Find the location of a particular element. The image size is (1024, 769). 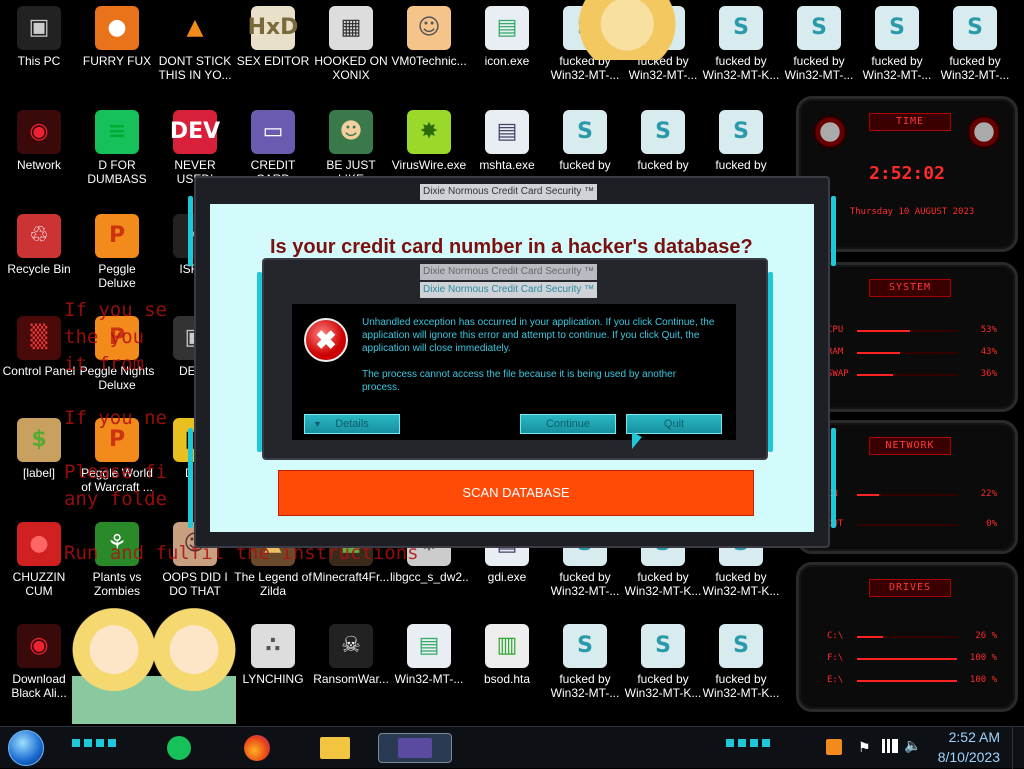

error-icon: ✖ is located at coordinates (326, 340).